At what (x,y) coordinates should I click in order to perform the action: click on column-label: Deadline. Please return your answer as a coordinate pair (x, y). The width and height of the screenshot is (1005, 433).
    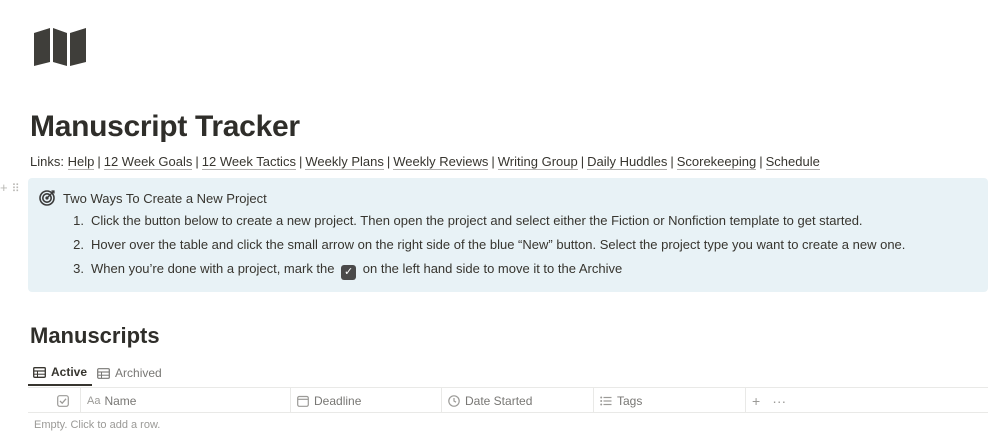
    Looking at the image, I should click on (338, 400).